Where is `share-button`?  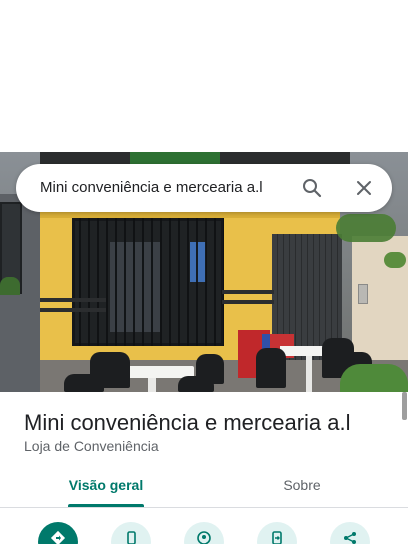
share-button is located at coordinates (350, 533).